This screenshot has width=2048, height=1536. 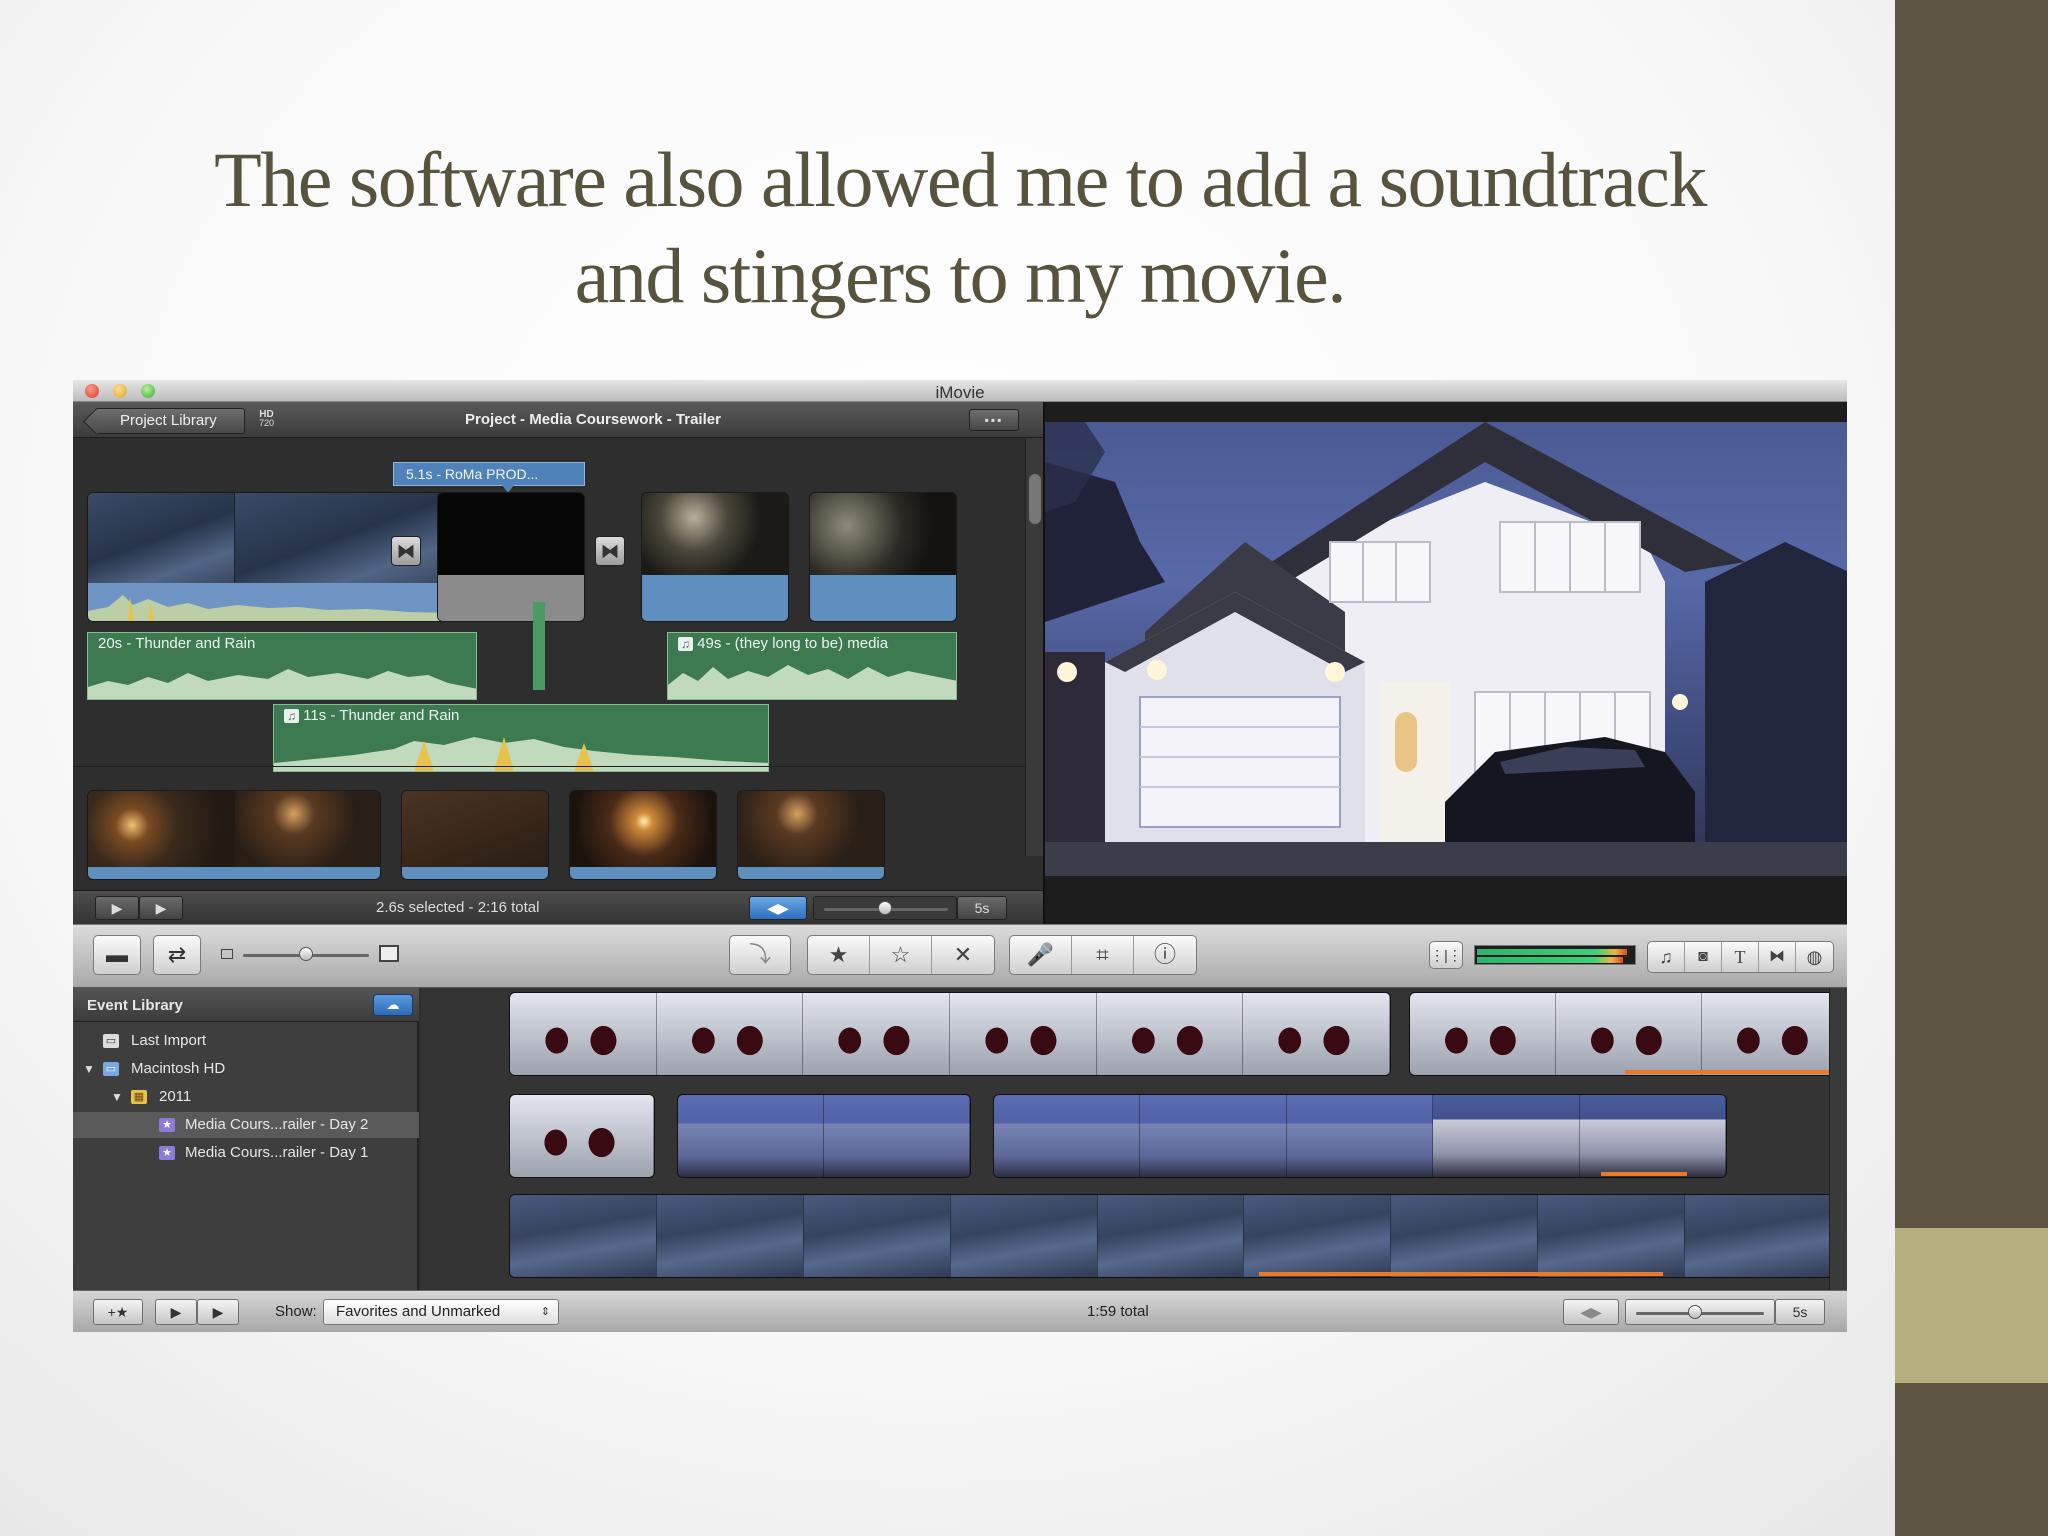 I want to click on zoom-slider, so click(x=885, y=908).